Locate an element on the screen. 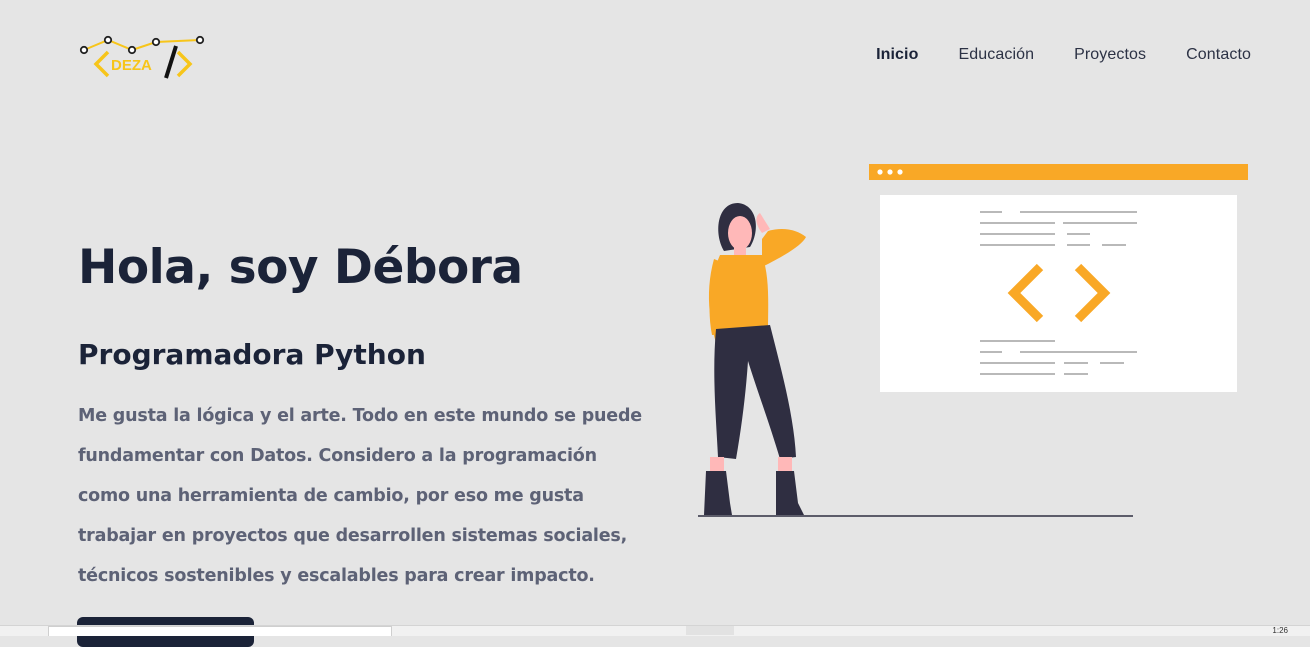 The image size is (1310, 647). taskbar-clock: 1:26 is located at coordinates (1280, 630).